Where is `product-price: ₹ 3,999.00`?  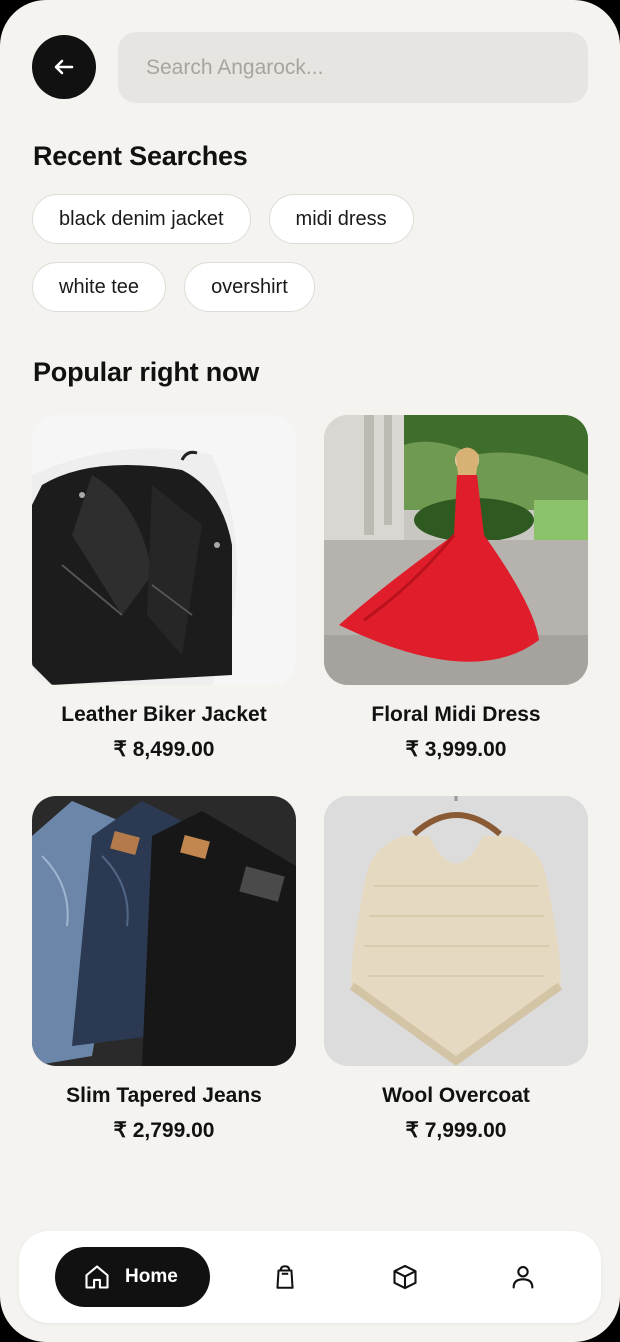 product-price: ₹ 3,999.00 is located at coordinates (456, 749).